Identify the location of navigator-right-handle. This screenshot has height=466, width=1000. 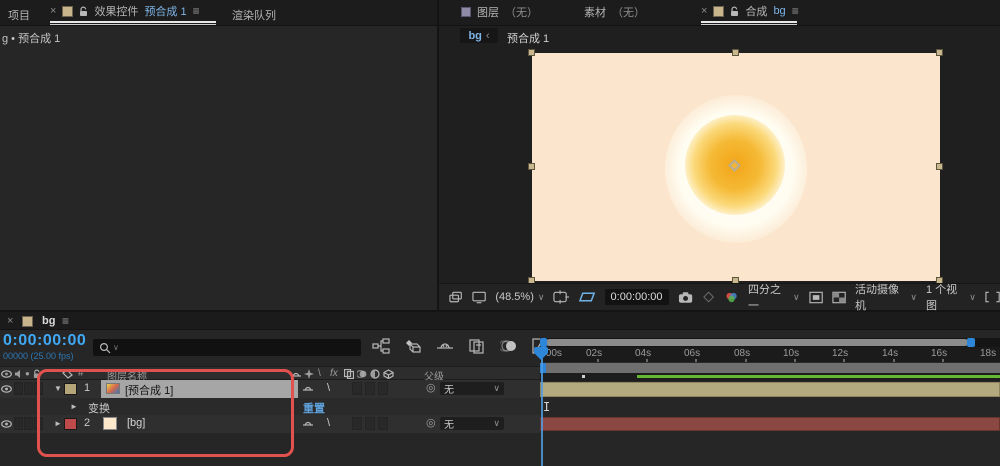
(971, 342).